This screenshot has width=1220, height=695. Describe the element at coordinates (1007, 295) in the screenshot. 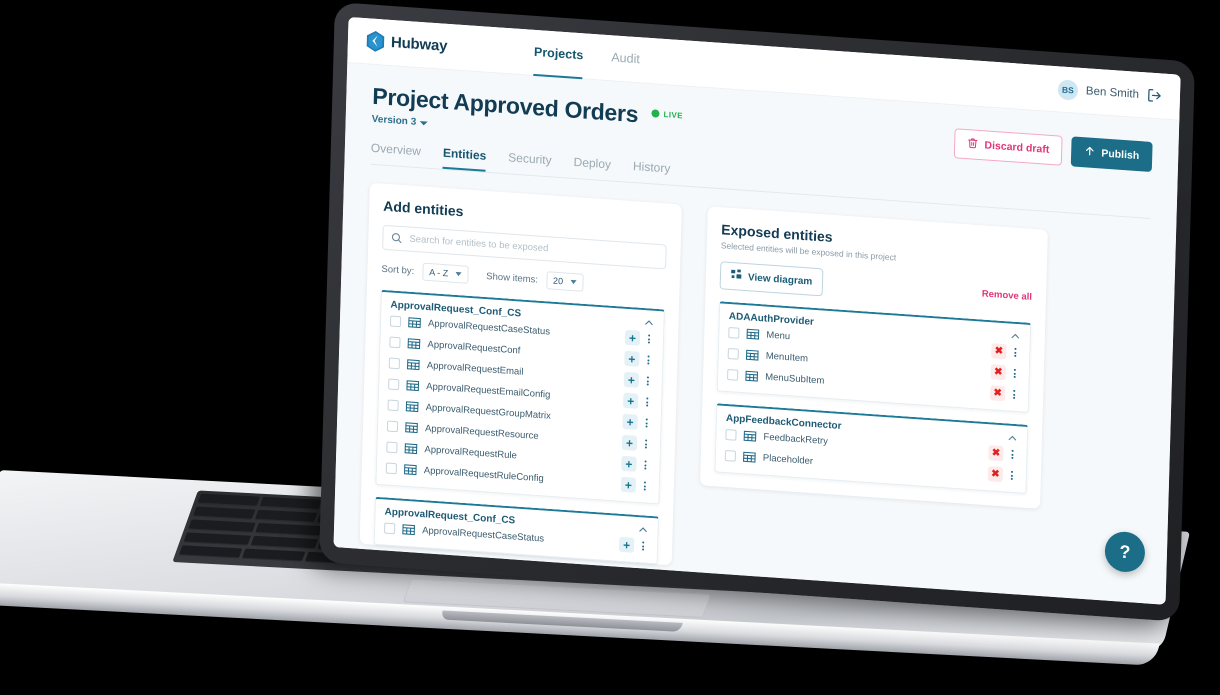

I see `remove-all-link: Remove all` at that location.